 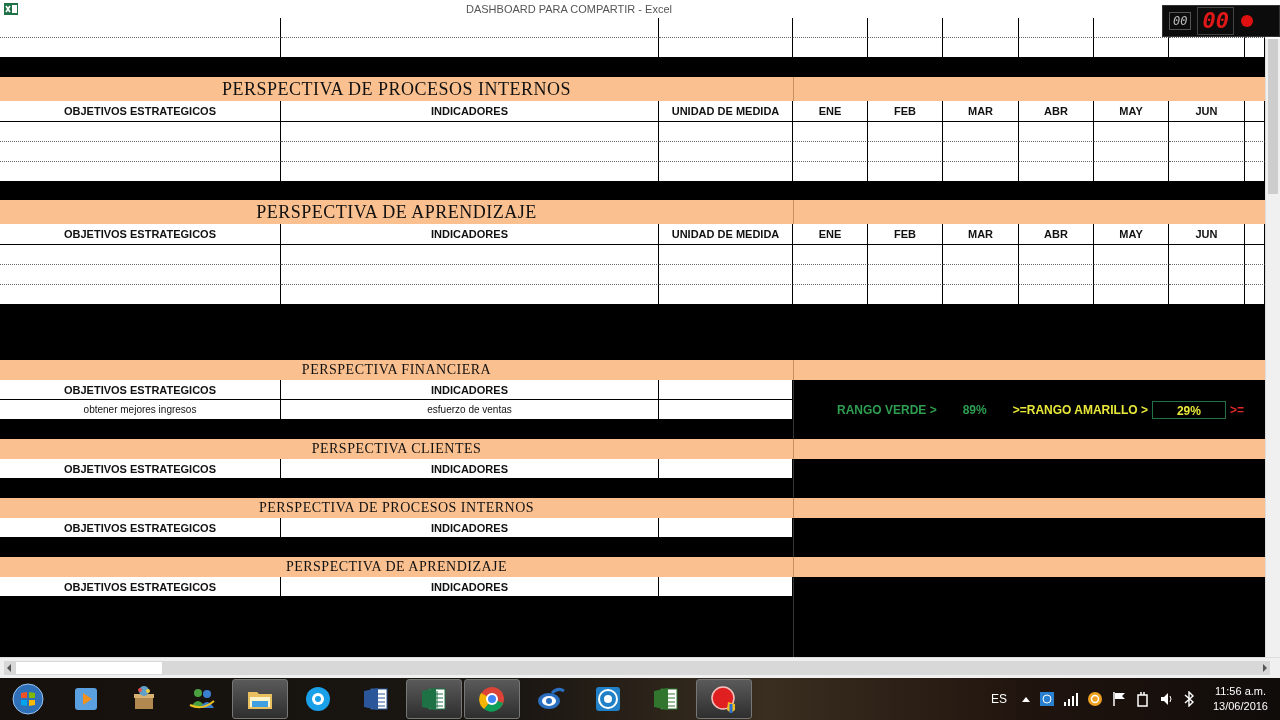 I want to click on table-cell: esfuerzo de ventas, so click(x=469, y=409).